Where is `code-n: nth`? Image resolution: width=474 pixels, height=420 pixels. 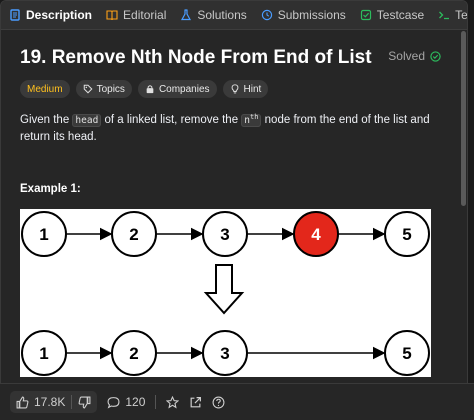
code-n: nth is located at coordinates (251, 120).